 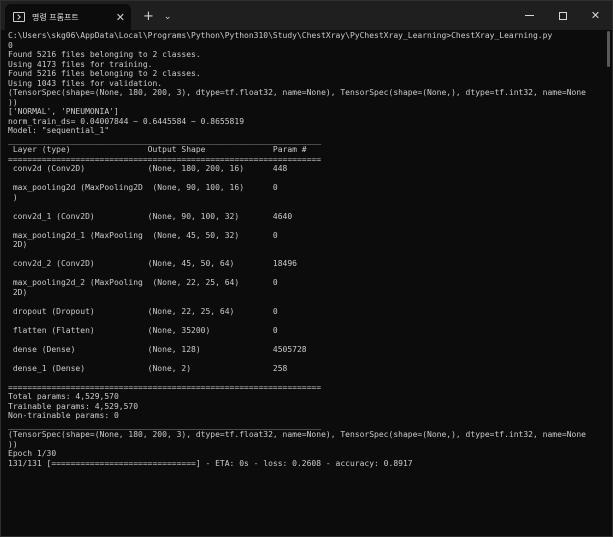 What do you see at coordinates (19, 17) in the screenshot?
I see `terminal-icon` at bounding box center [19, 17].